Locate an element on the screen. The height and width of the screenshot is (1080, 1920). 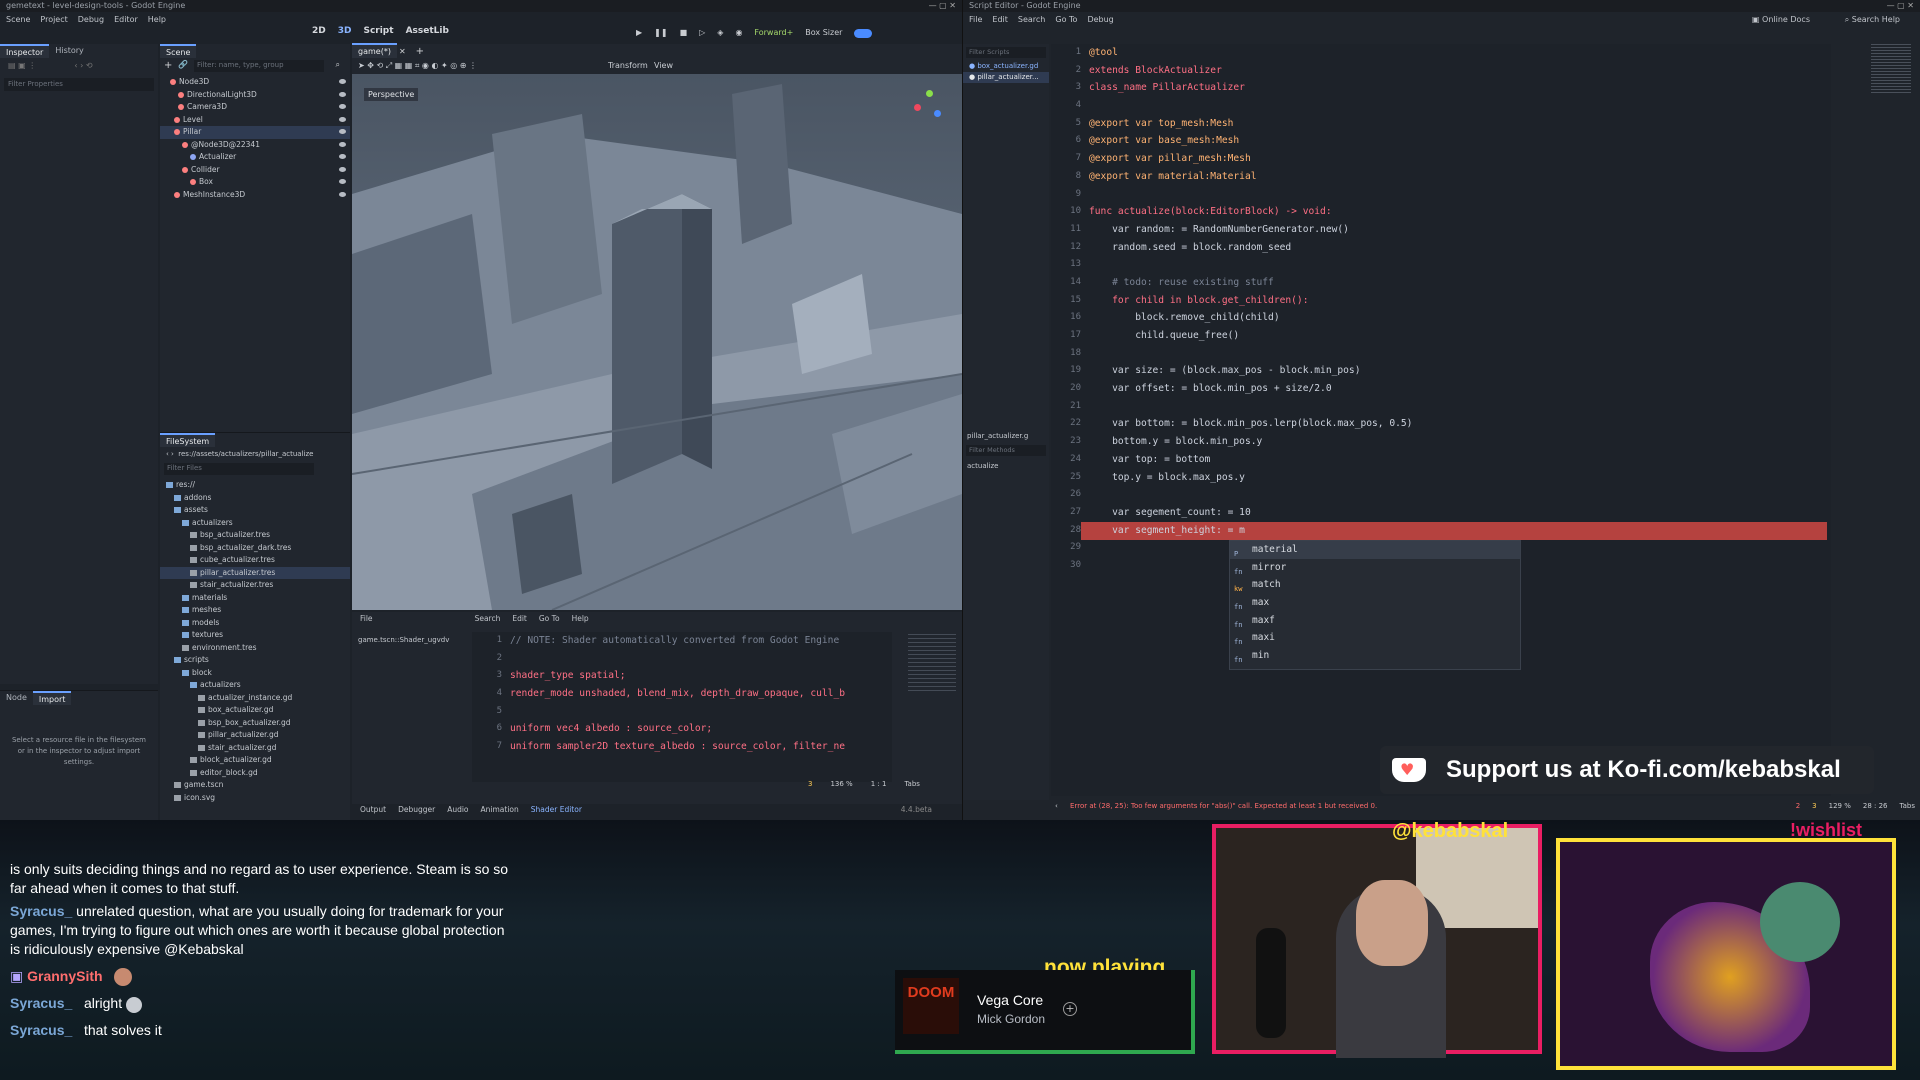
tab-shader-editor: Shader Editor is located at coordinates (556, 810).